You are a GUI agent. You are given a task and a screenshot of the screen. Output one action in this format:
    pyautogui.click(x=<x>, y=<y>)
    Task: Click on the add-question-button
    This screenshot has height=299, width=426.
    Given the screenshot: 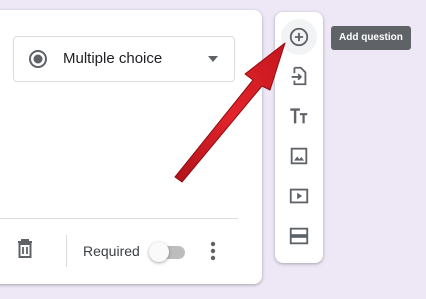 What is the action you would take?
    pyautogui.click(x=299, y=37)
    